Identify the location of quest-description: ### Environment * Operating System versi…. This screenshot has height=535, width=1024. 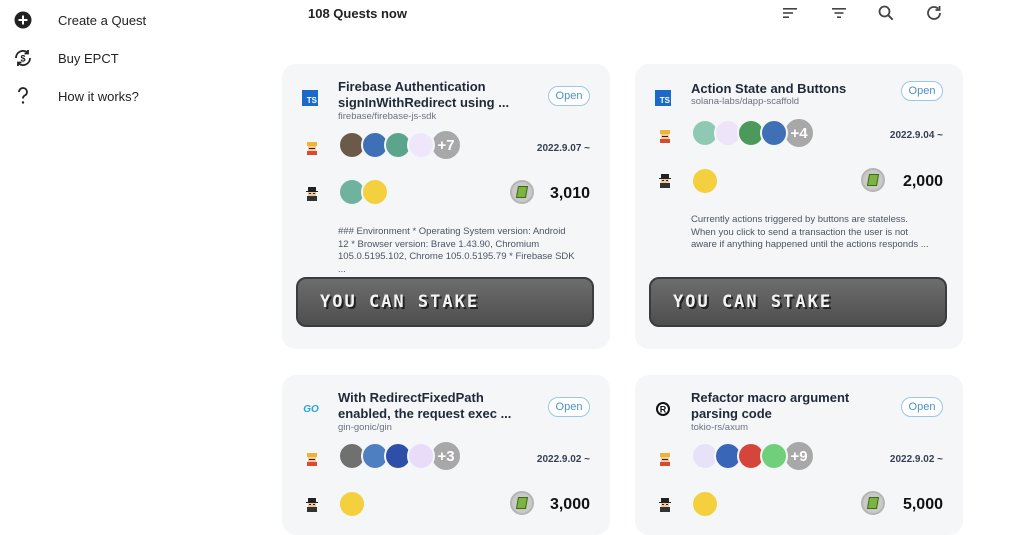
(456, 250).